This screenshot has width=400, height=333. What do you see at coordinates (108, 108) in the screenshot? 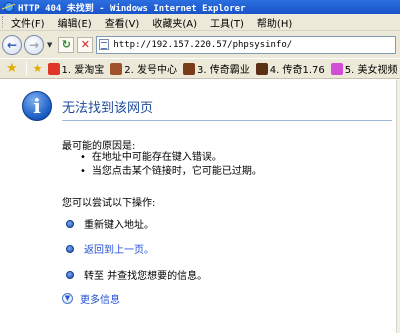
I see `page-title: 无法找到该网页` at bounding box center [108, 108].